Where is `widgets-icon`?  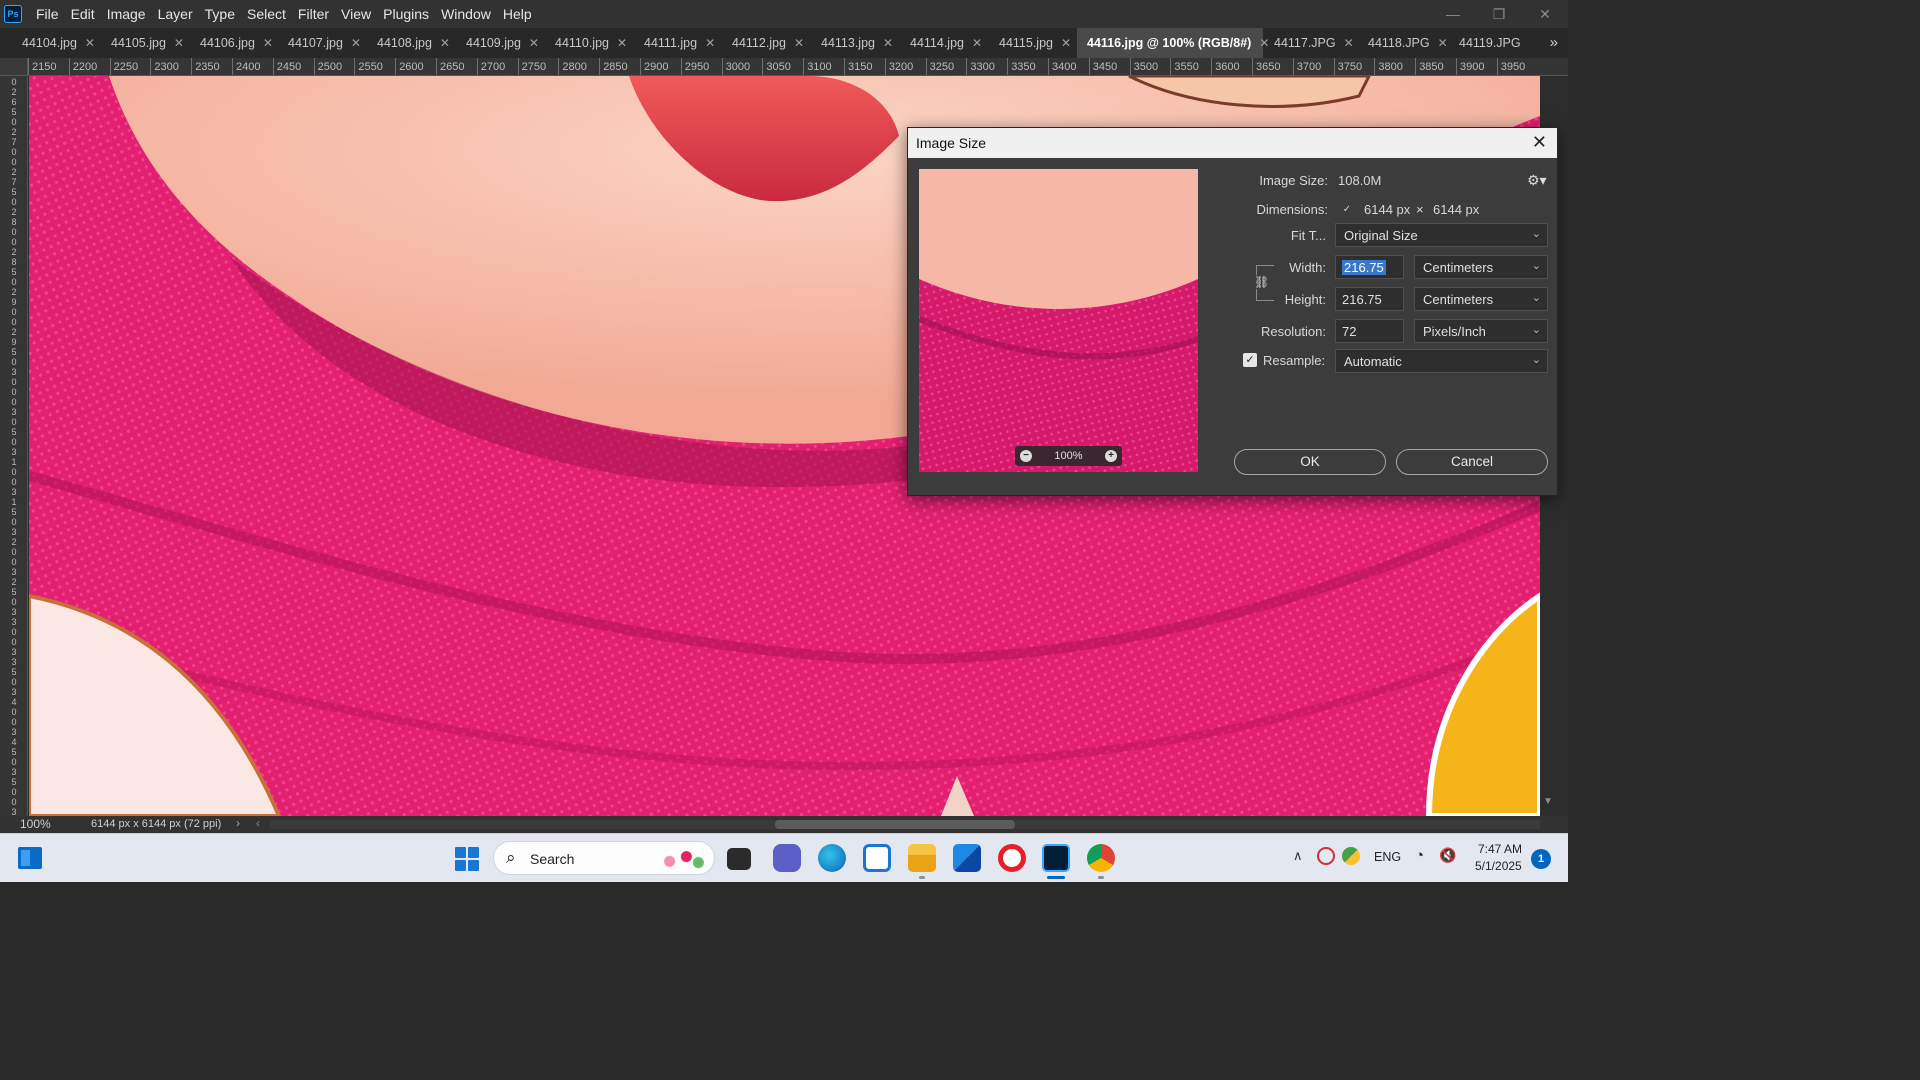
widgets-icon is located at coordinates (30, 858).